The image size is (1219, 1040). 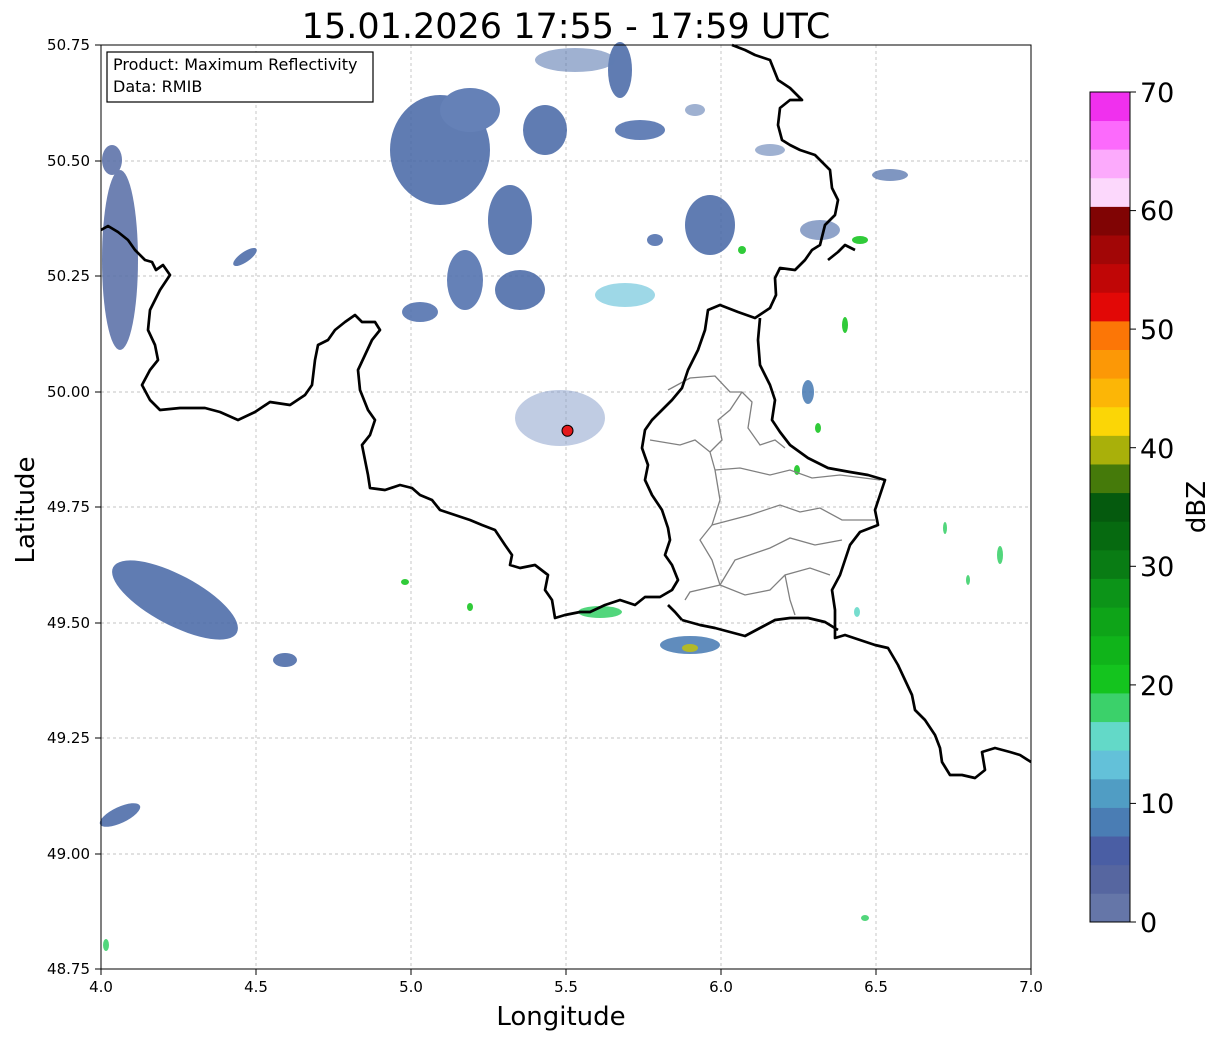 I want to click on y-tick-label: 50.75, so click(x=68, y=45).